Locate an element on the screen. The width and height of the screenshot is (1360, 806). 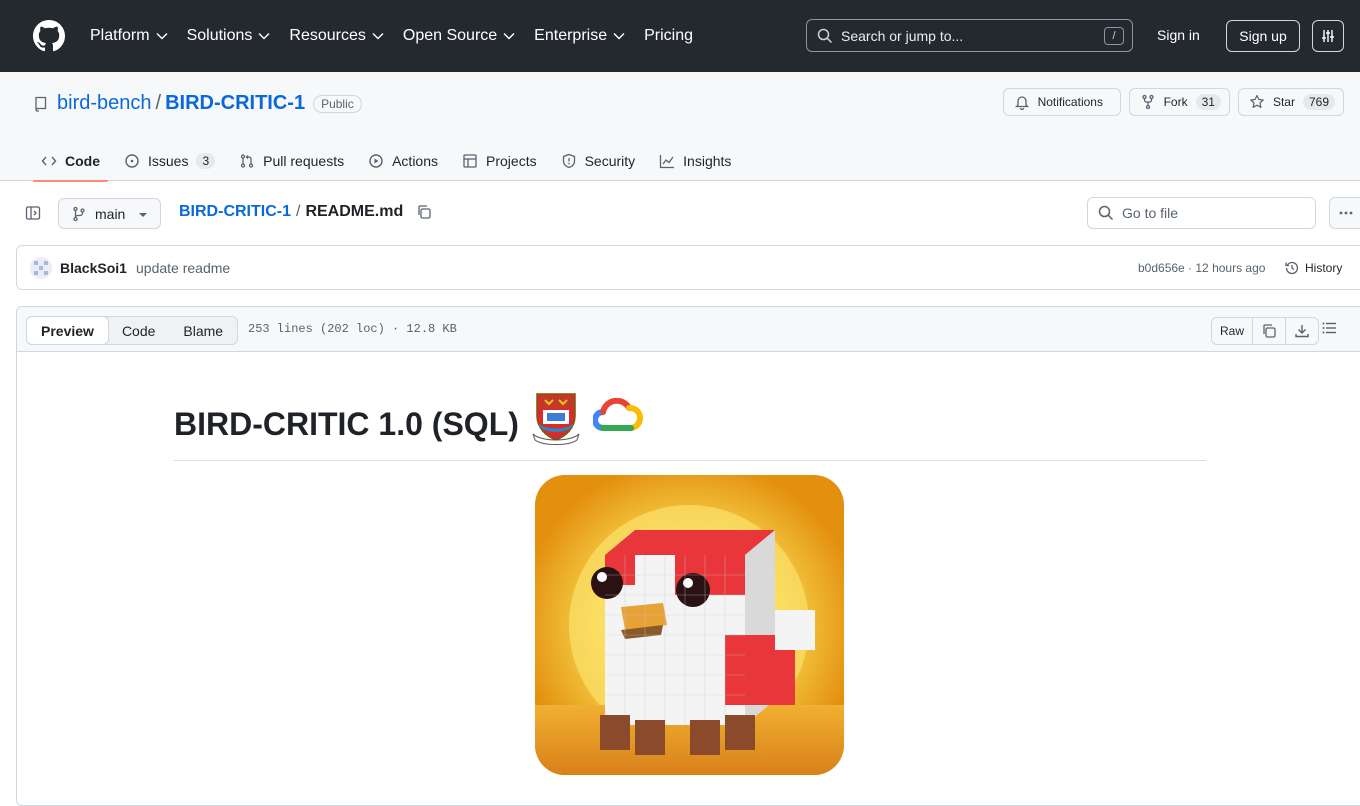
tab-label: Issues is located at coordinates (168, 160).